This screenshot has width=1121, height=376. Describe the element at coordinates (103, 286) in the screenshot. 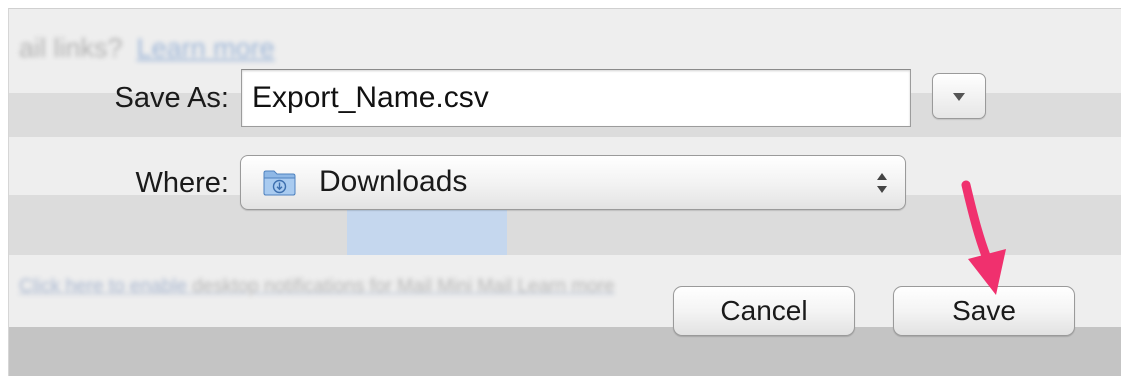

I see `background-notice-link: Click here to enable` at that location.